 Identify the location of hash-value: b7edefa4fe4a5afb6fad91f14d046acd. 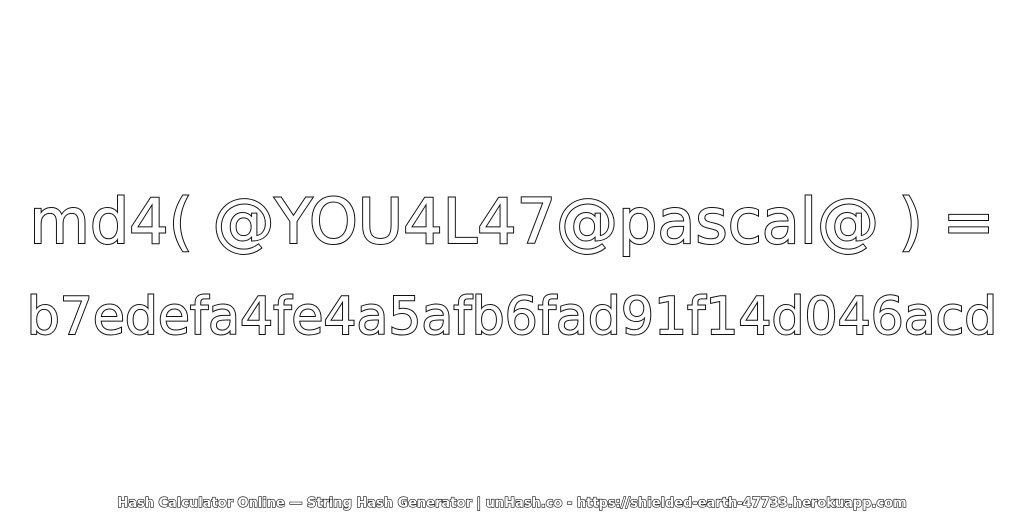
(512, 317).